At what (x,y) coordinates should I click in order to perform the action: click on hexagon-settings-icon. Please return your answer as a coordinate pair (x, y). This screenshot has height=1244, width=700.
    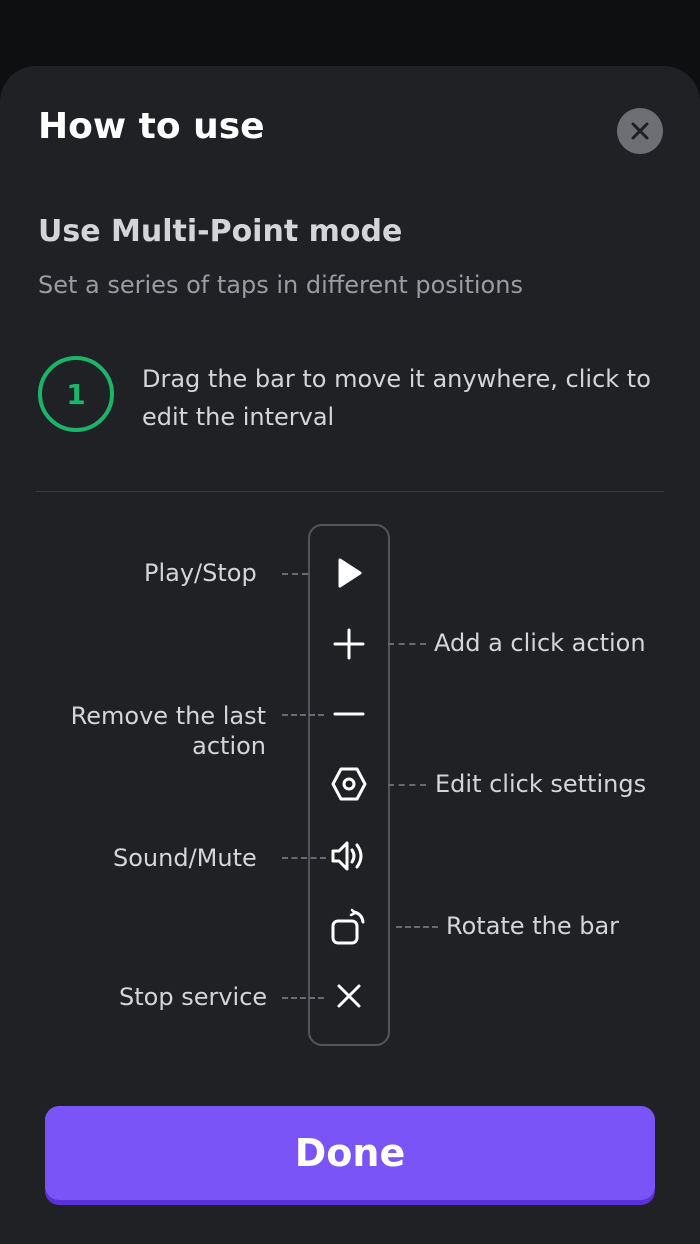
    Looking at the image, I should click on (349, 784).